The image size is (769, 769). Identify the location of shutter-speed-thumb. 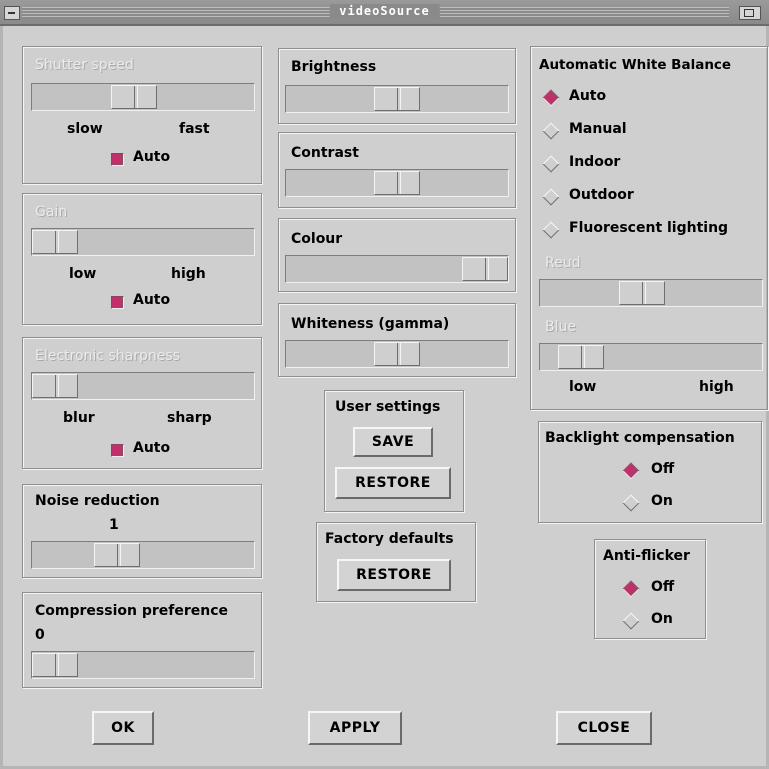
(134, 97).